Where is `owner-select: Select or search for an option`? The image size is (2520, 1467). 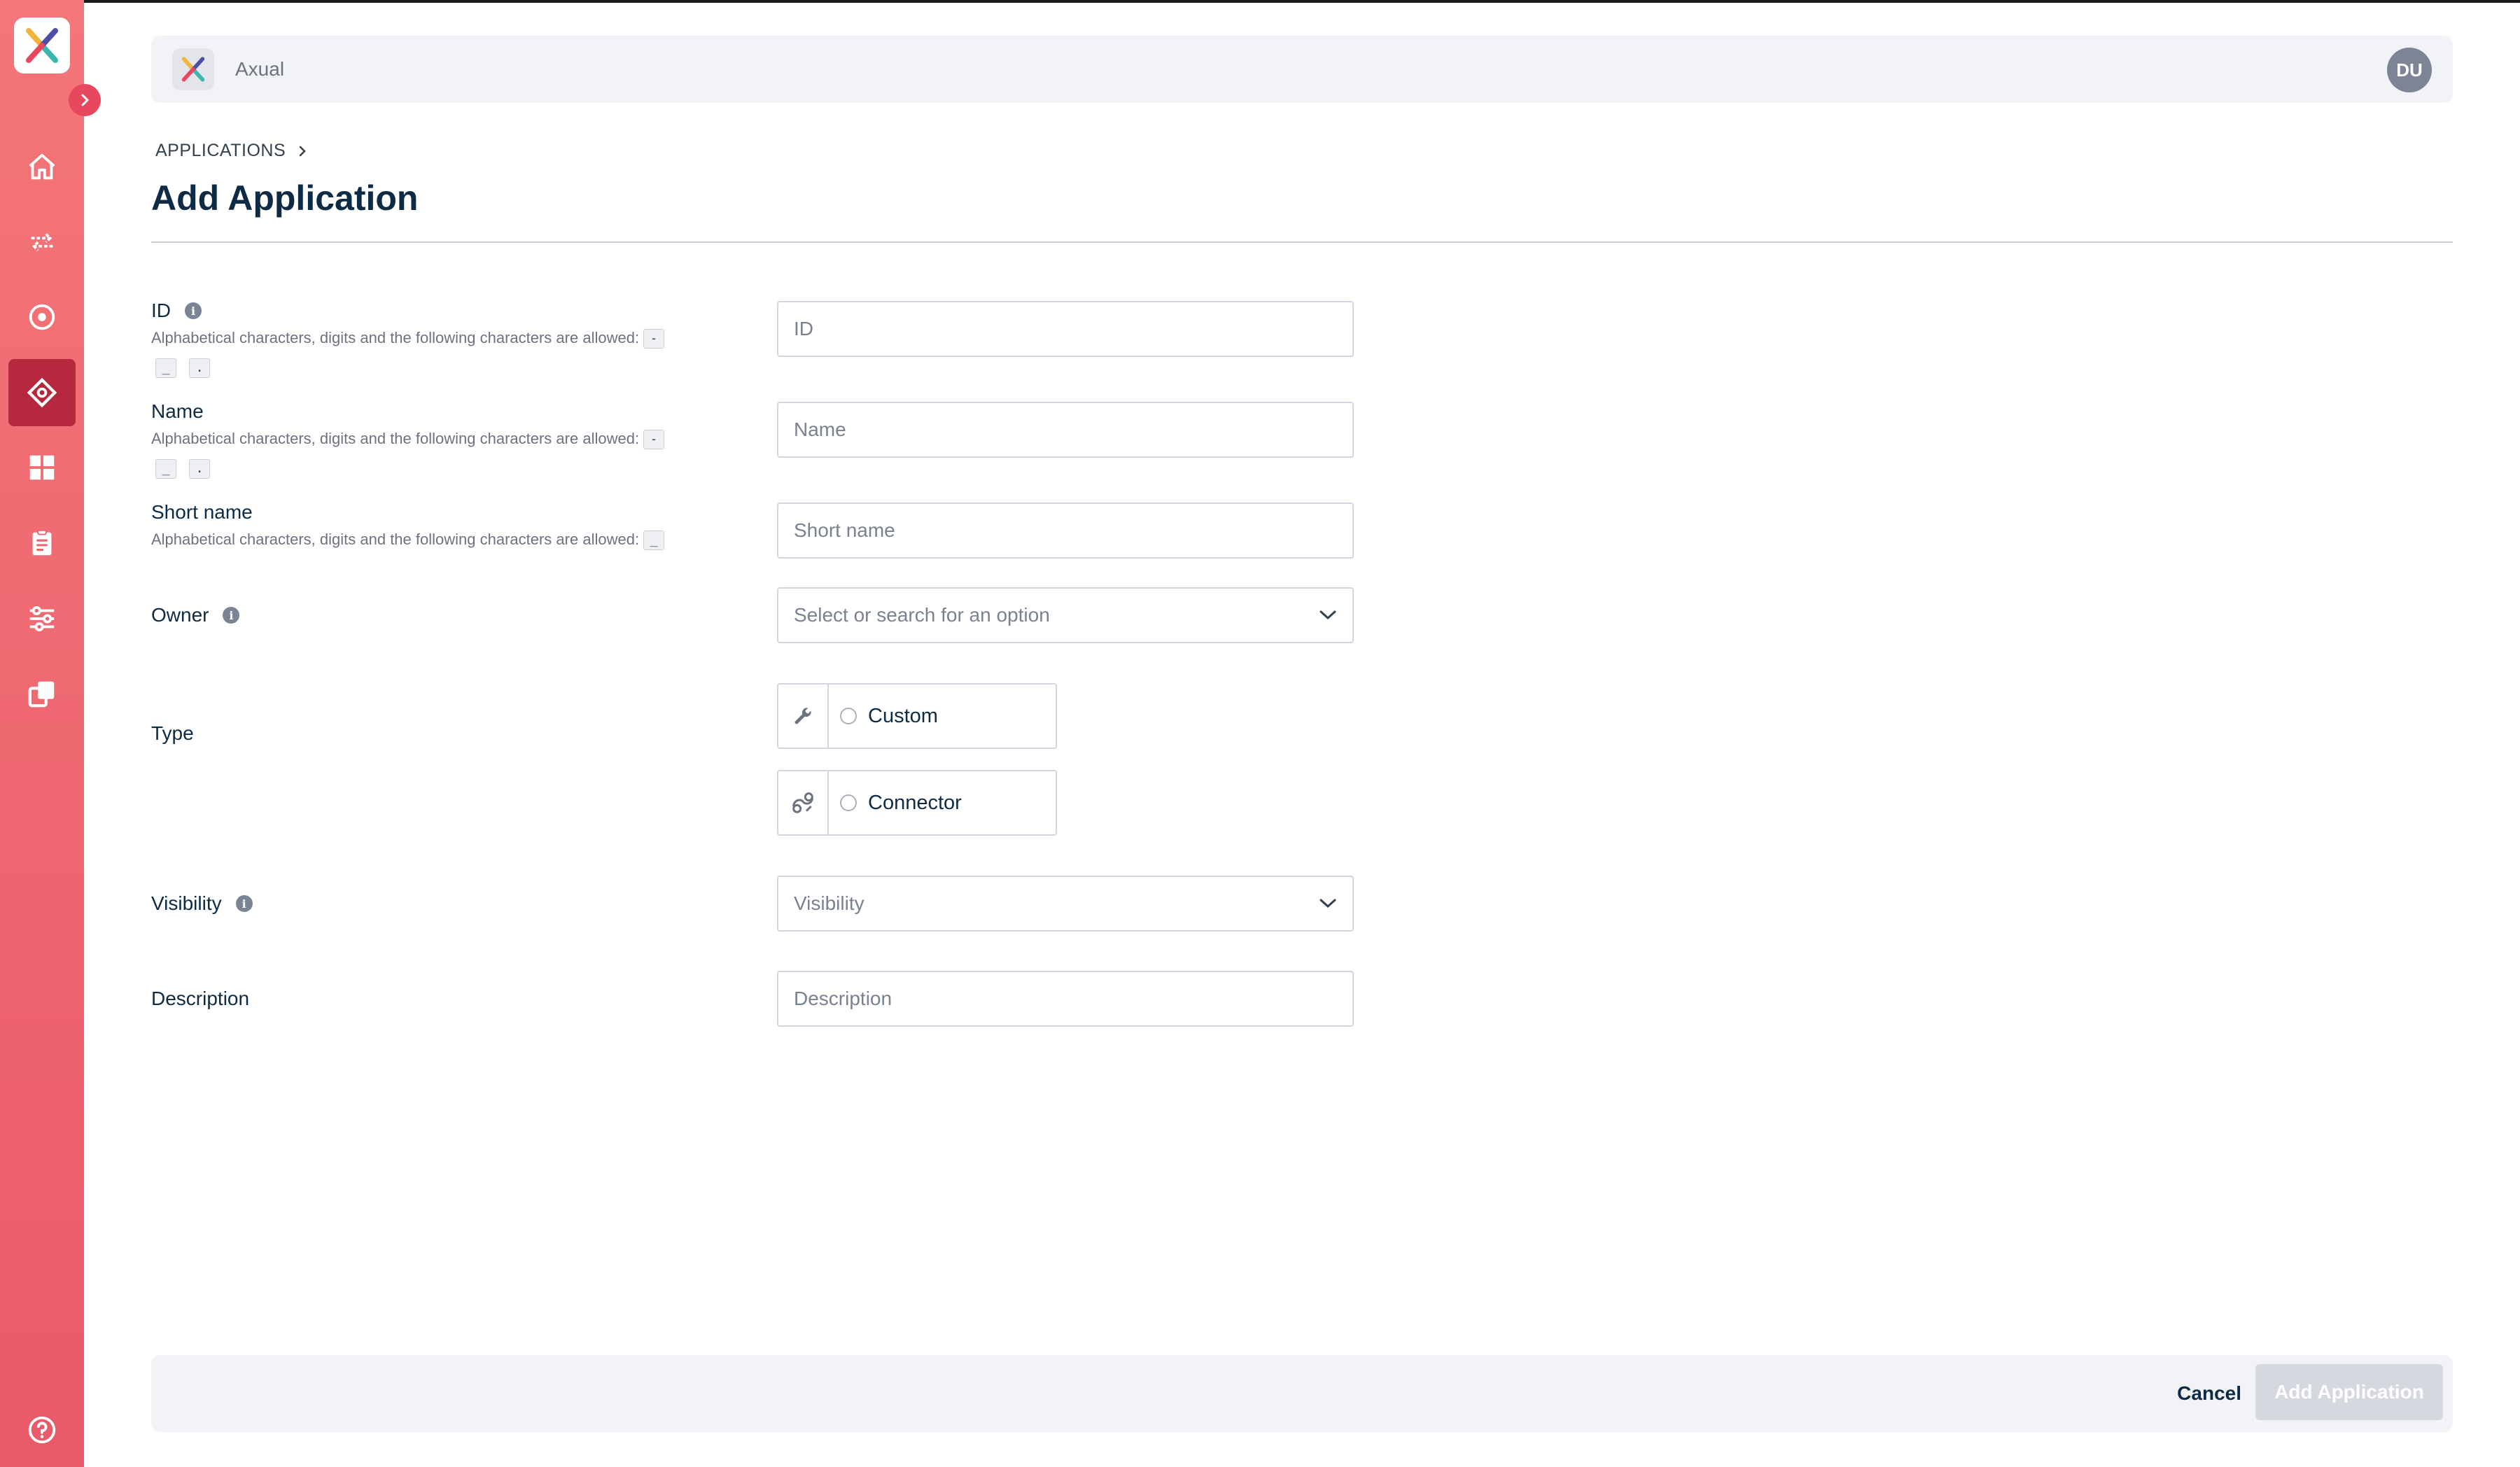 owner-select: Select or search for an option is located at coordinates (1065, 615).